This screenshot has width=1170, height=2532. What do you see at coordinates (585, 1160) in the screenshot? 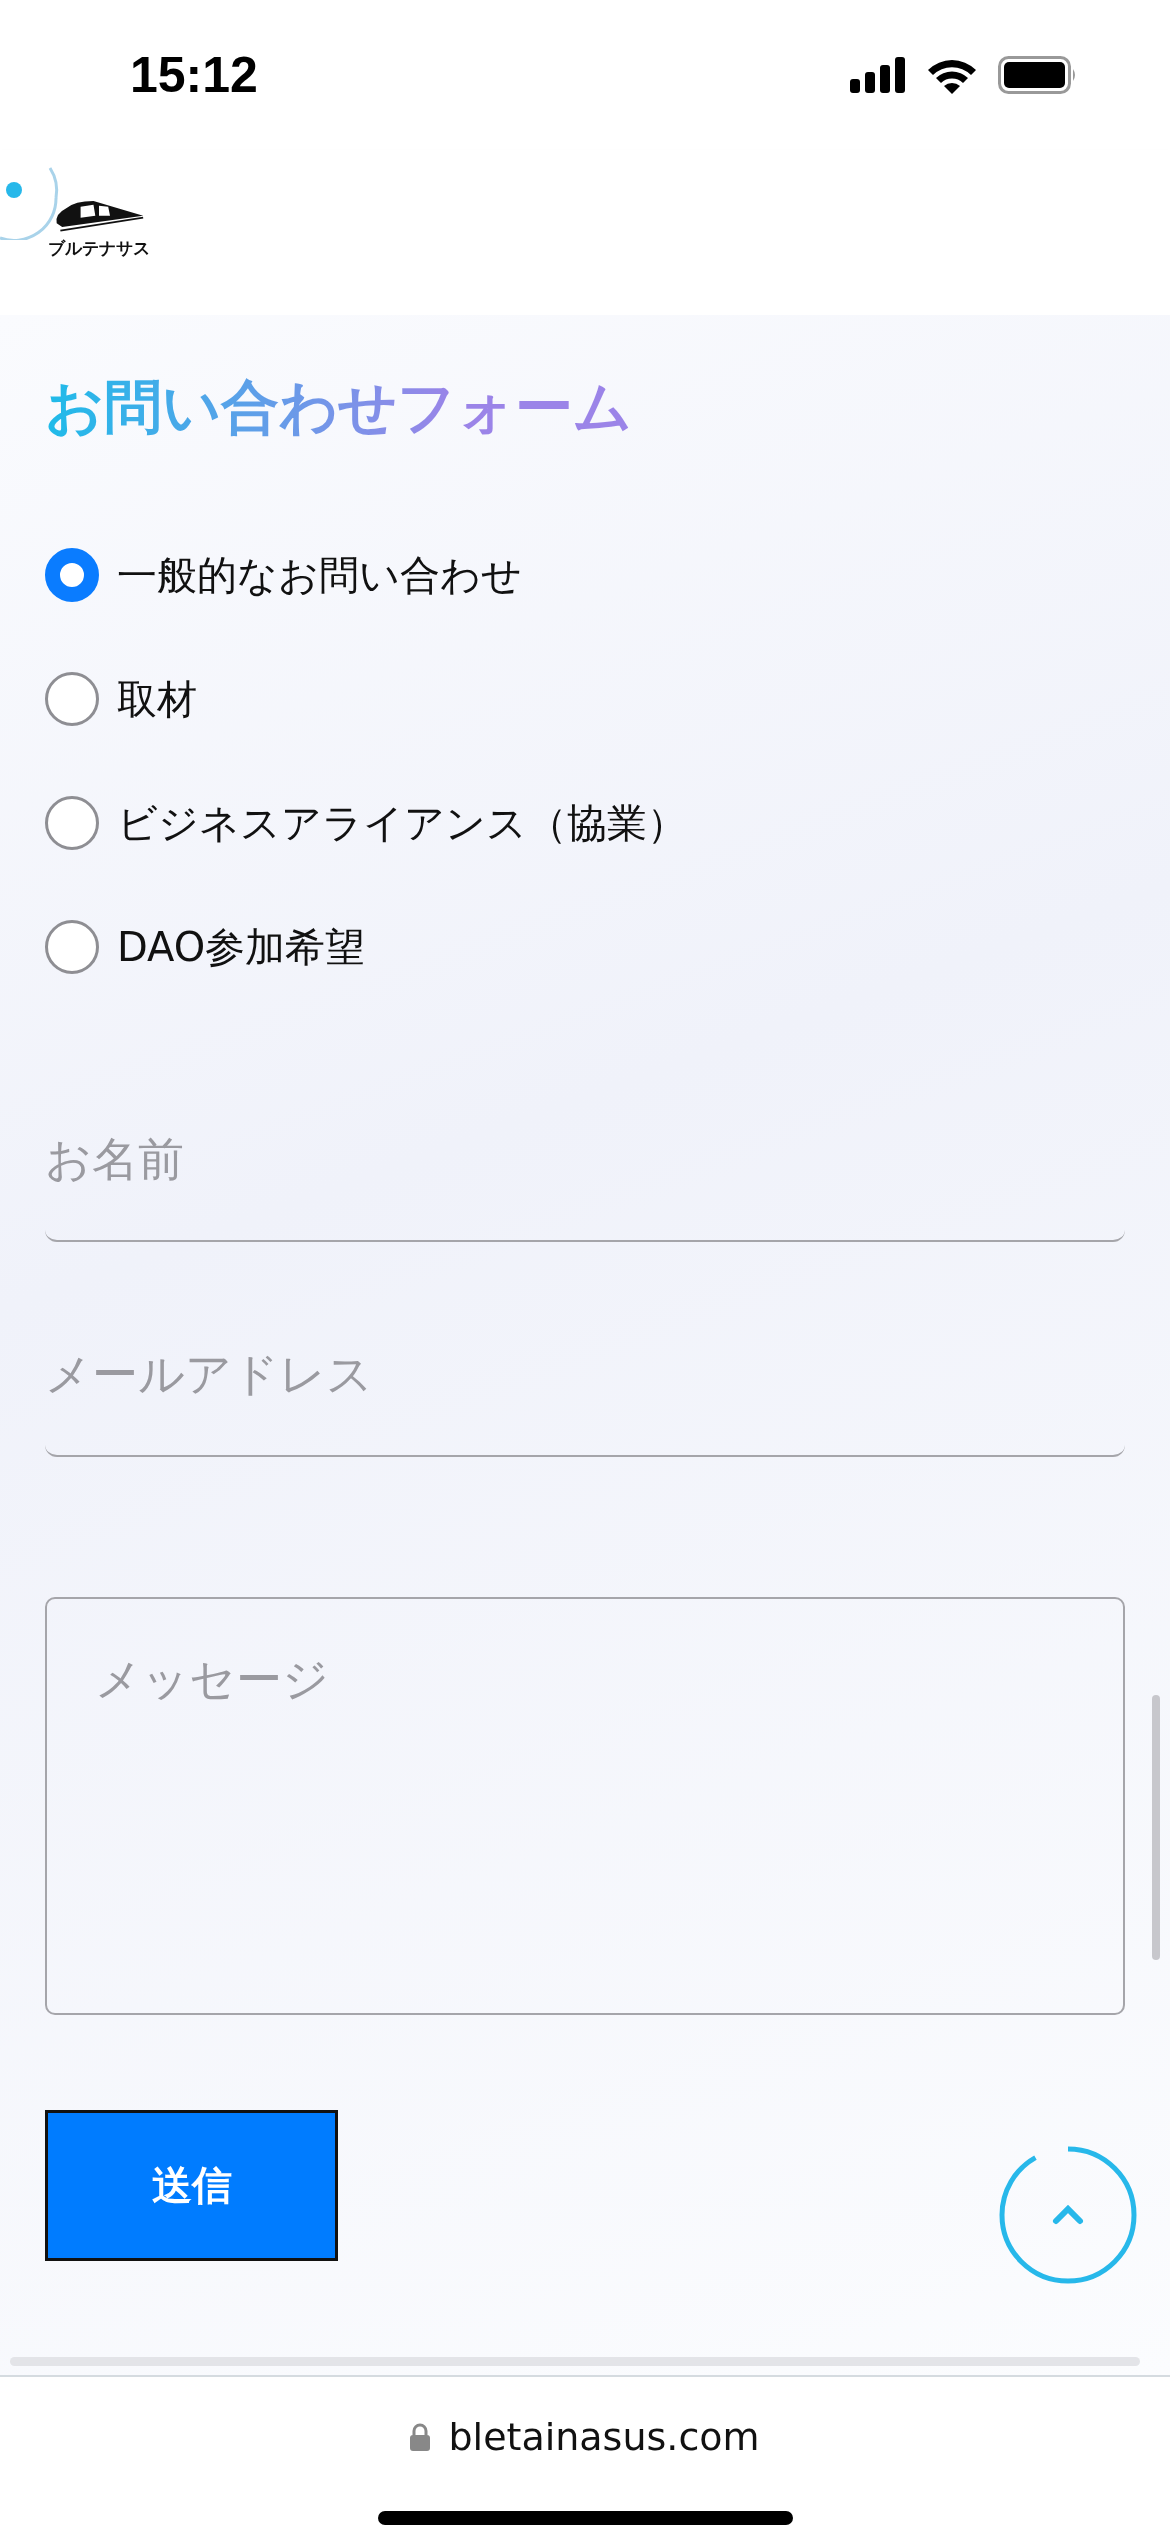
I see `text-field: お名前` at bounding box center [585, 1160].